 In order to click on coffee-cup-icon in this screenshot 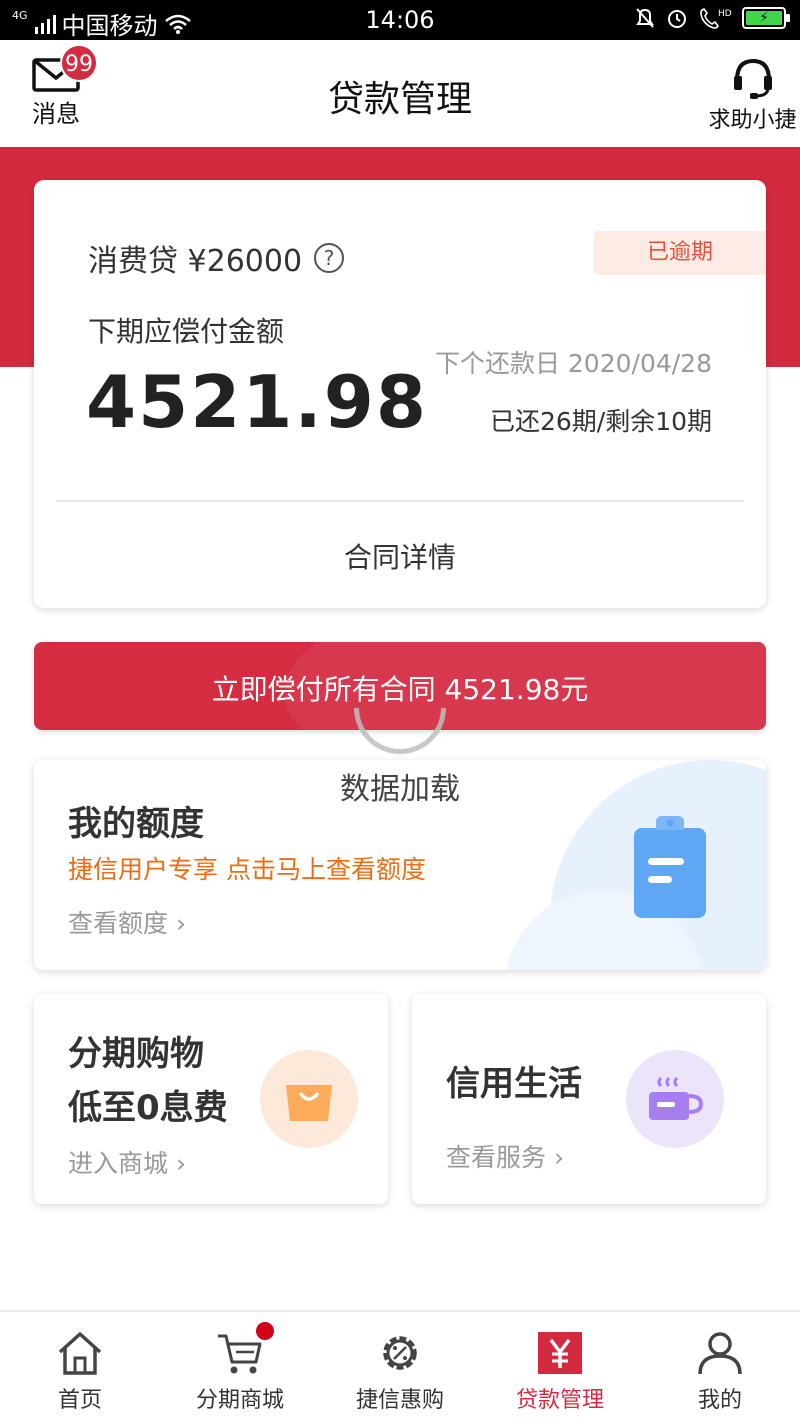, I will do `click(676, 1098)`.